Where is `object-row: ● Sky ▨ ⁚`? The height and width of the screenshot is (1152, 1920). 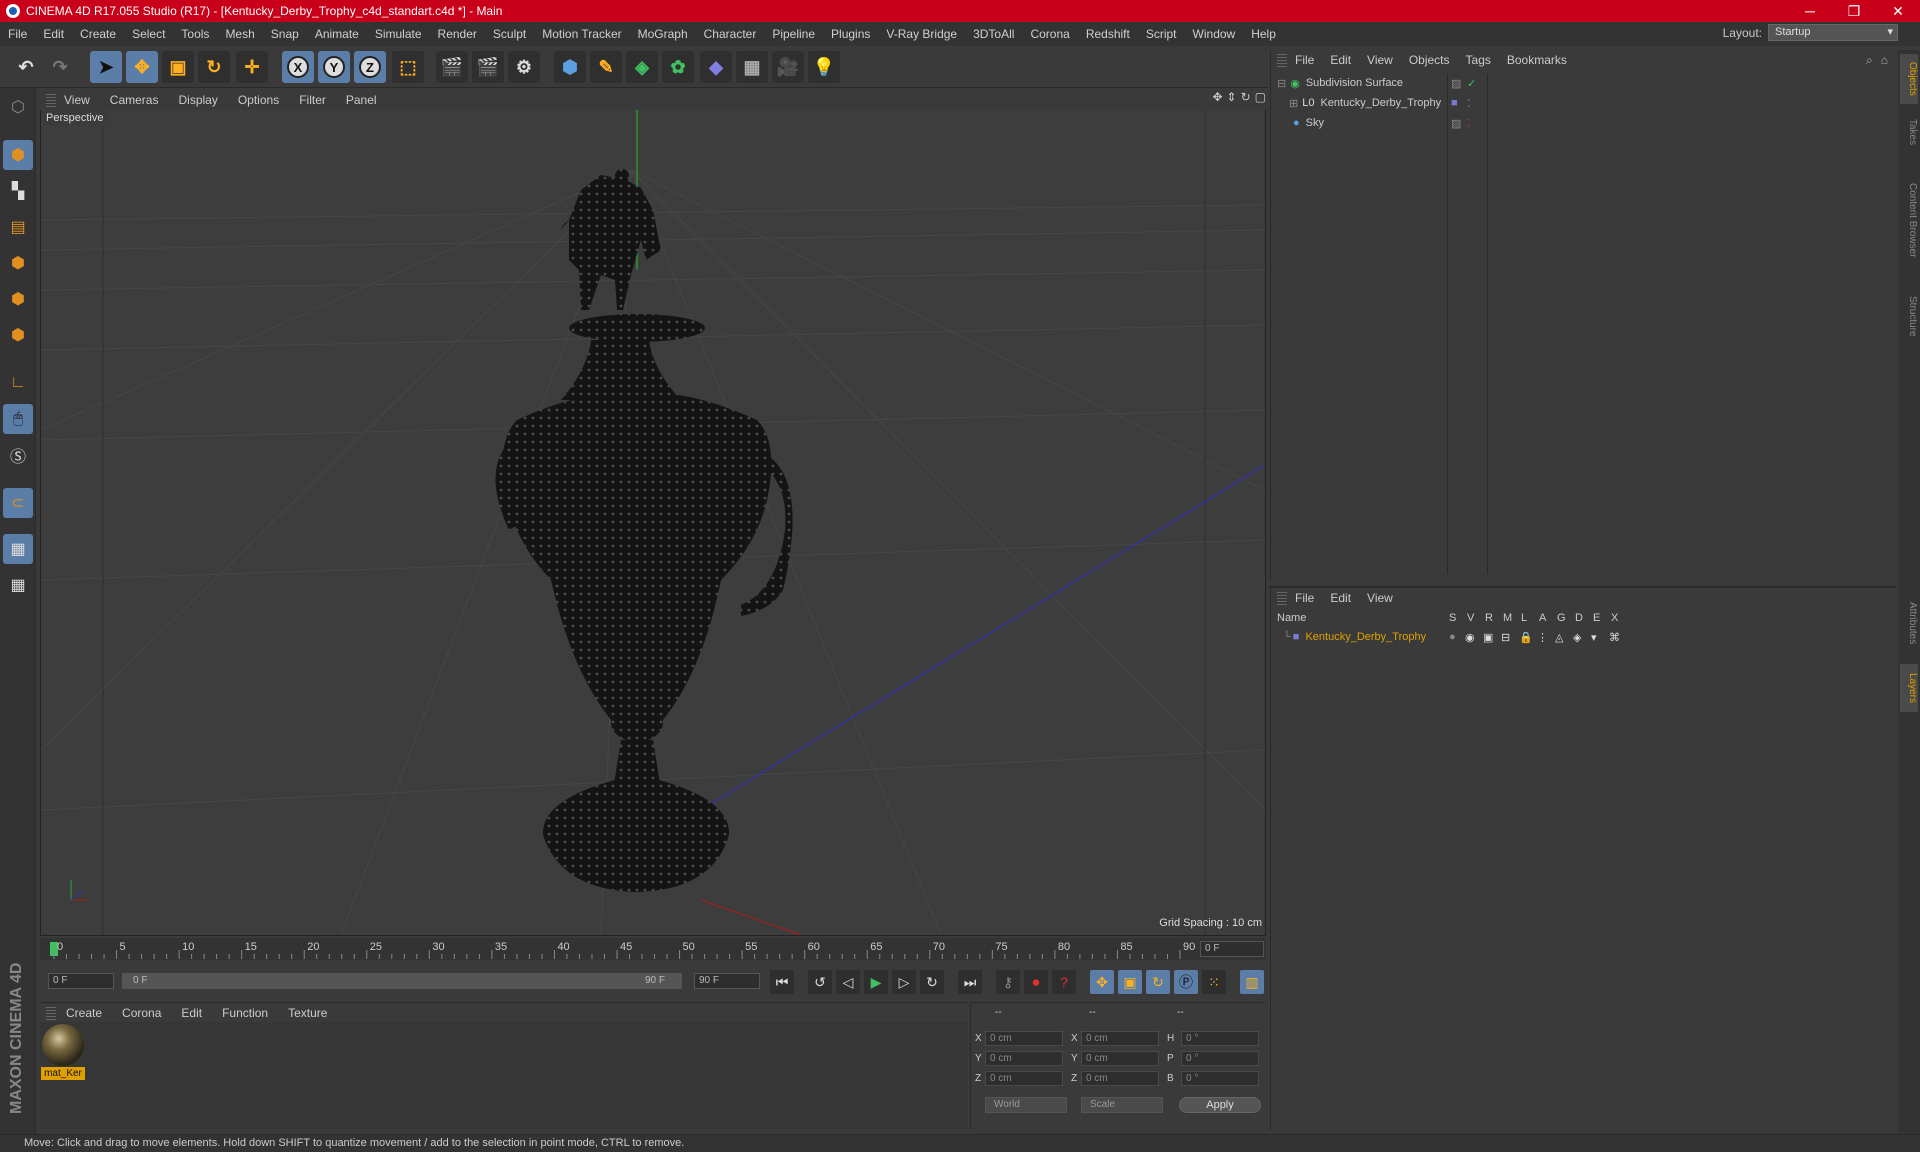 object-row: ● Sky ▨ ⁚ is located at coordinates (1584, 123).